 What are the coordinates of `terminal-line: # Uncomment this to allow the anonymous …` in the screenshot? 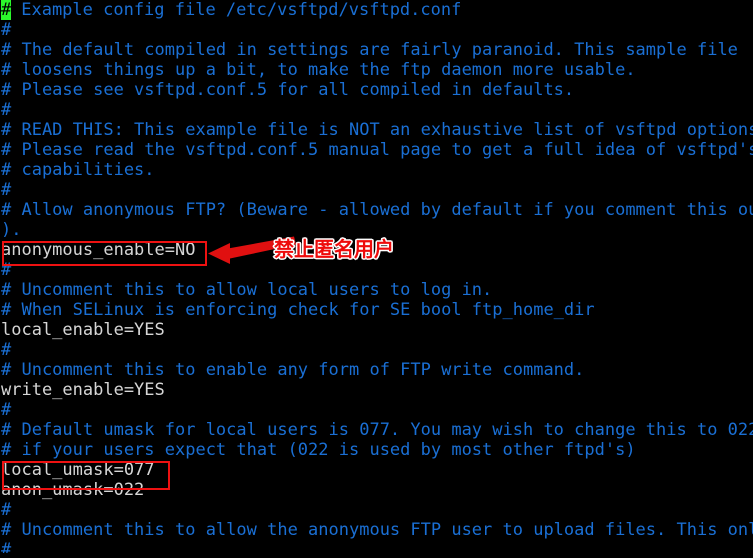 It's located at (377, 530).